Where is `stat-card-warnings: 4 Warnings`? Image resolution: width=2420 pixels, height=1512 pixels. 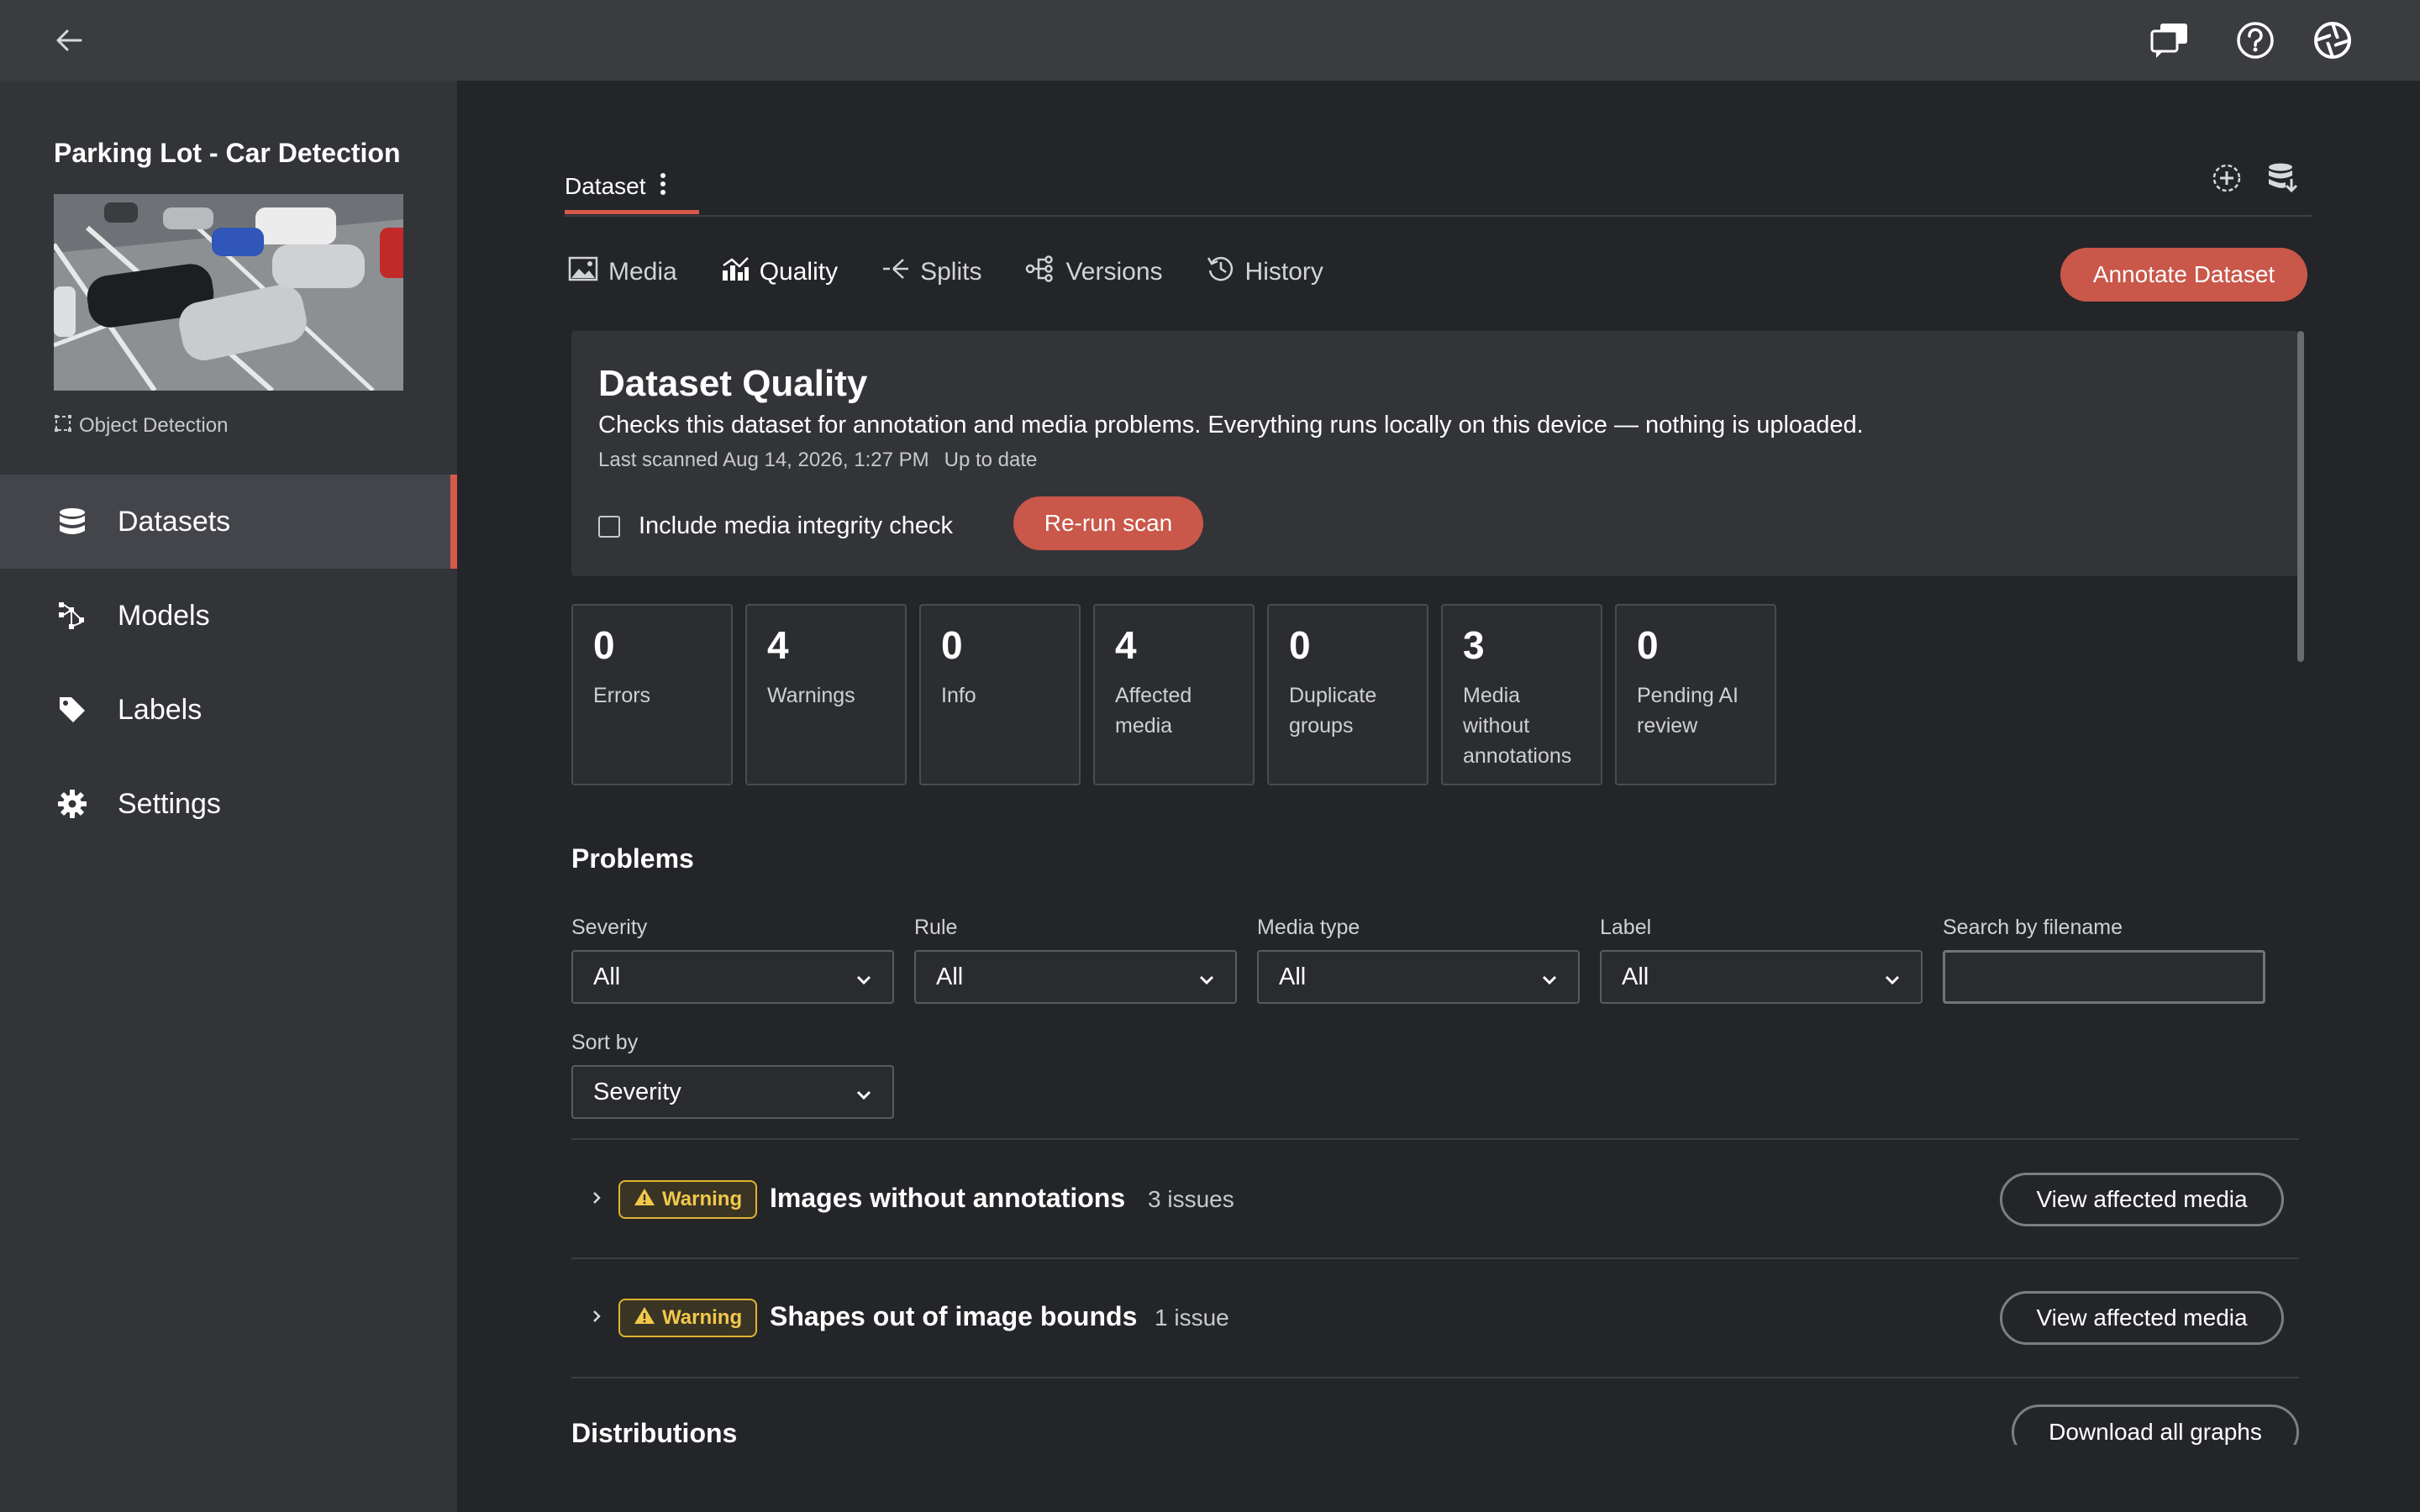 stat-card-warnings: 4 Warnings is located at coordinates (826, 694).